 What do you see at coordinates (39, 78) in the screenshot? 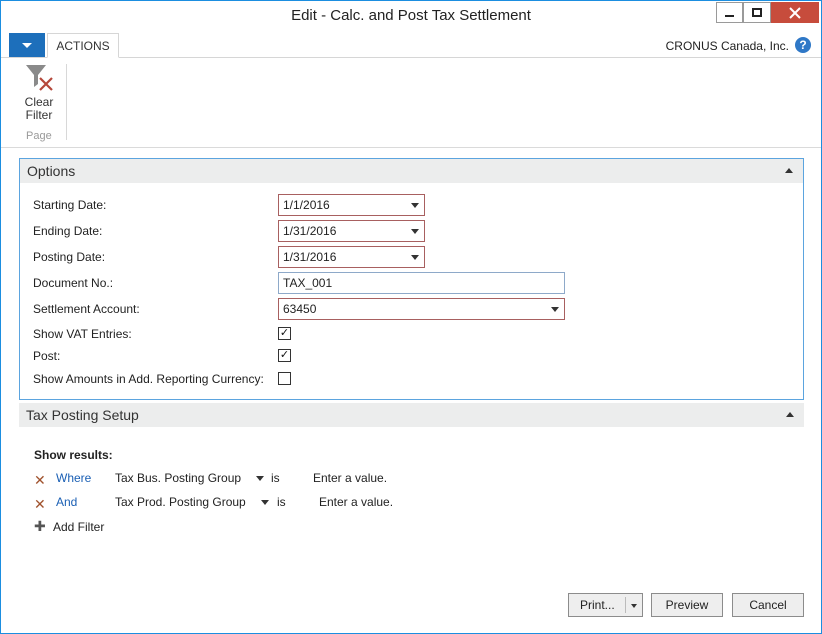
I see `clear-filter-icon` at bounding box center [39, 78].